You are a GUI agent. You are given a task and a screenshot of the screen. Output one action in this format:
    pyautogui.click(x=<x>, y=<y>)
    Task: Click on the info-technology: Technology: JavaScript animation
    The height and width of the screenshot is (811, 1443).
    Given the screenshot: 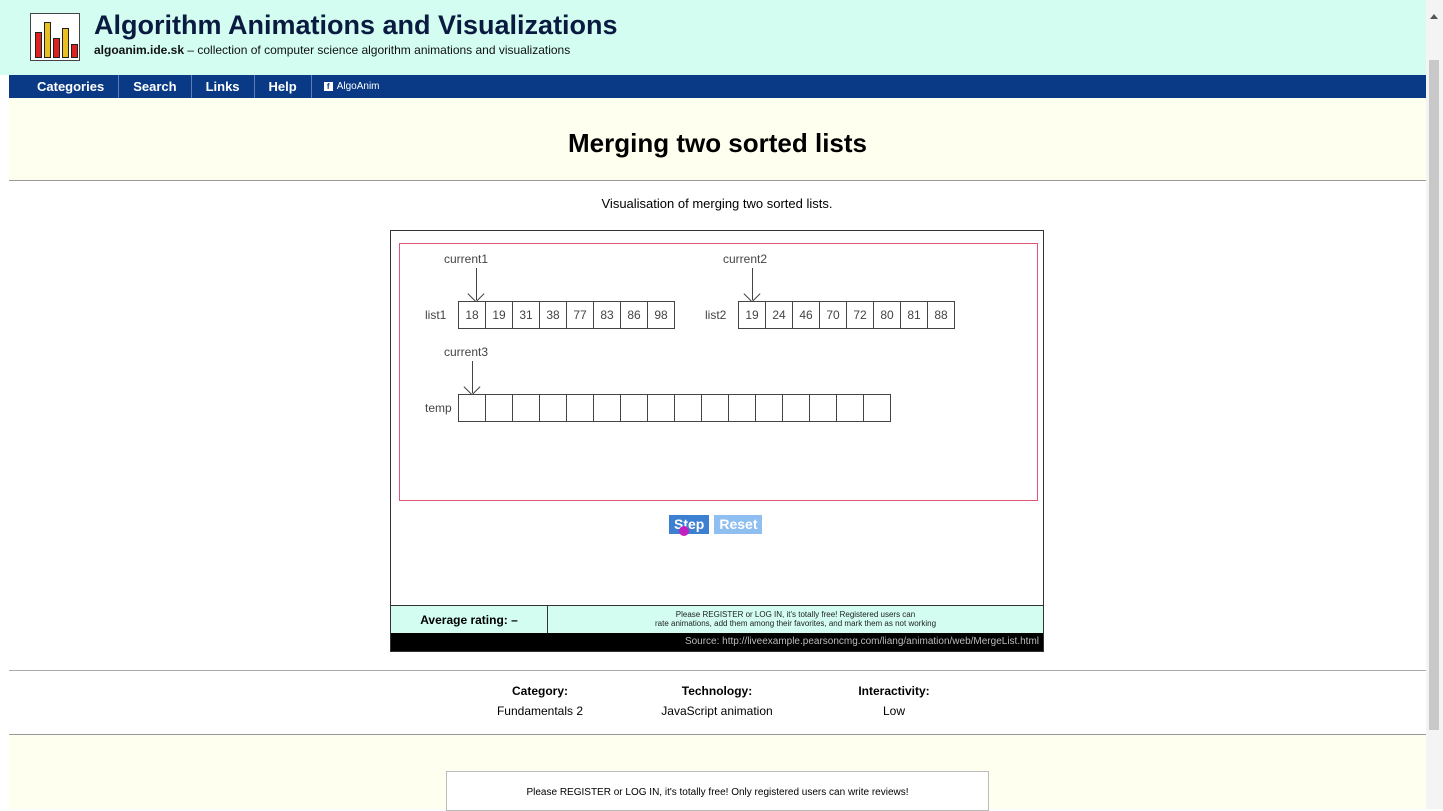 What is the action you would take?
    pyautogui.click(x=717, y=701)
    